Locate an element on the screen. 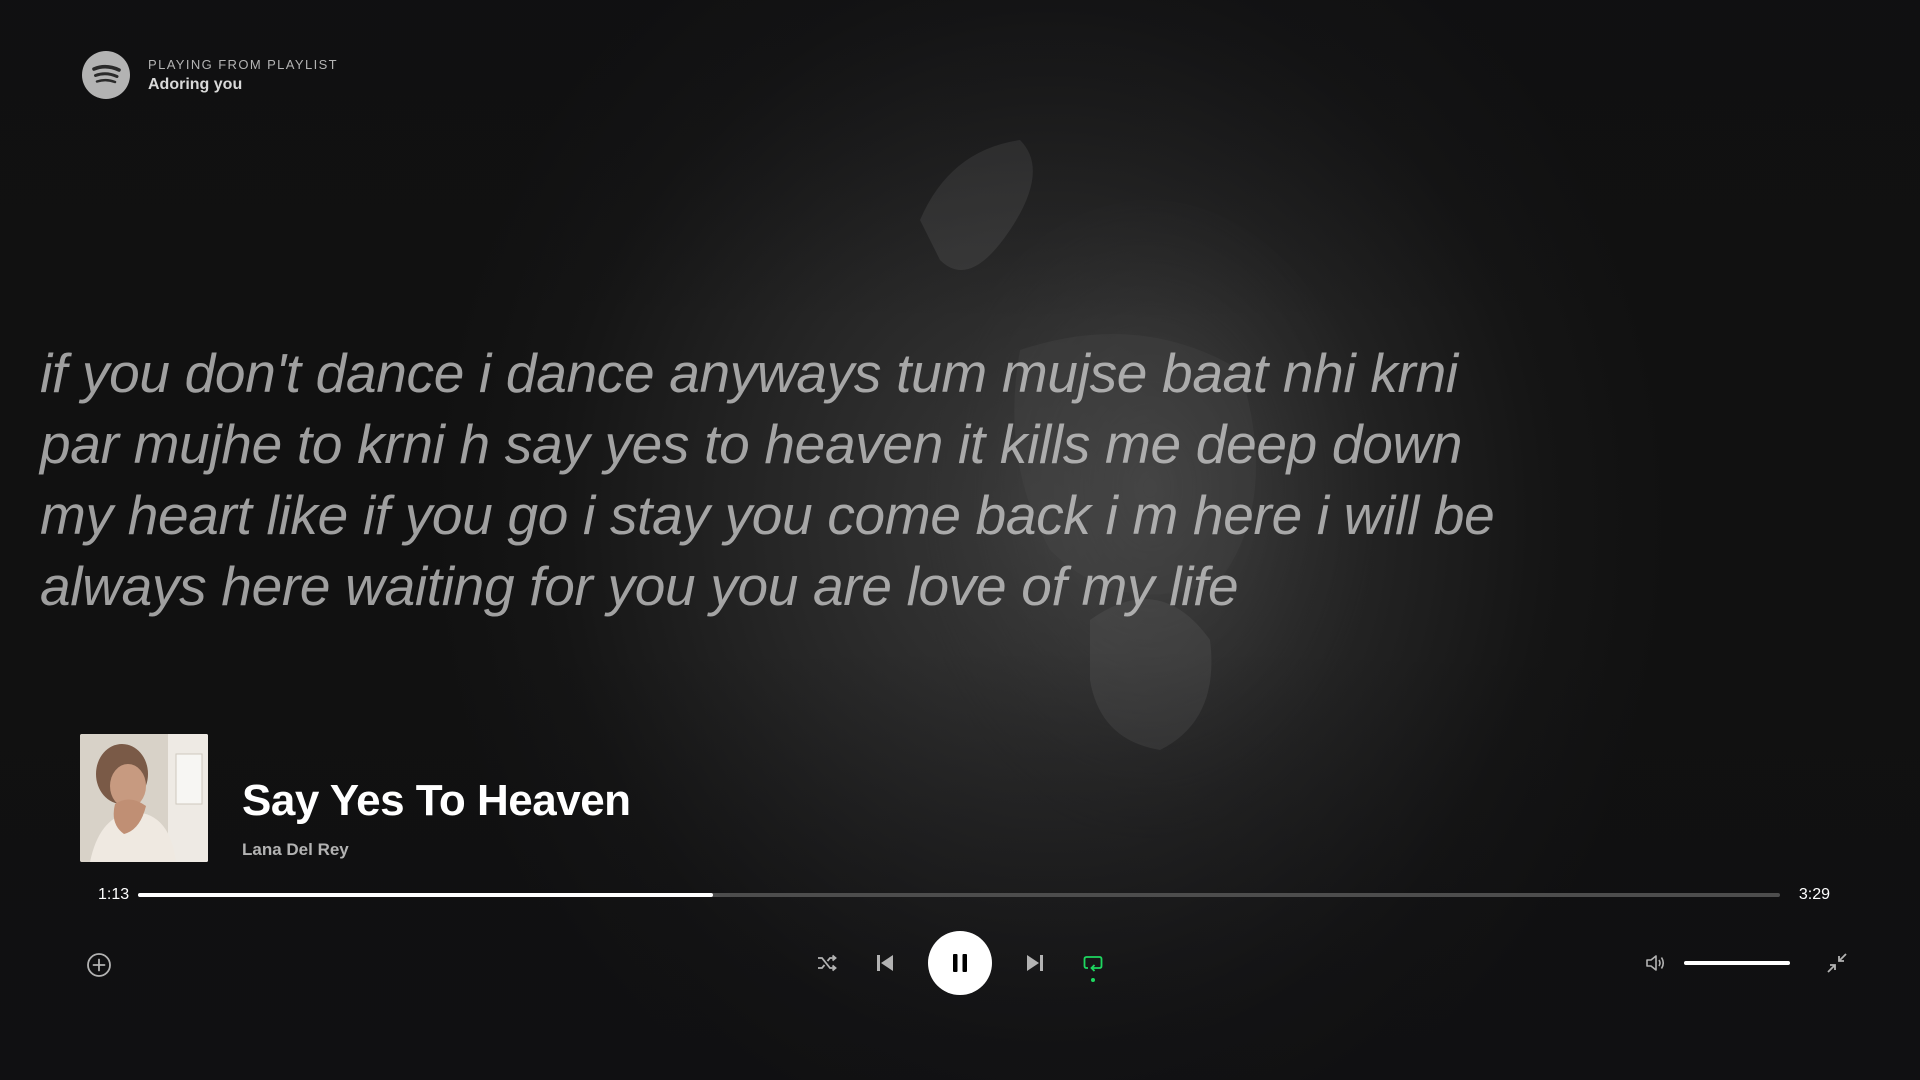 The height and width of the screenshot is (1080, 1920). exit-fullscreen-button is located at coordinates (1837, 963).